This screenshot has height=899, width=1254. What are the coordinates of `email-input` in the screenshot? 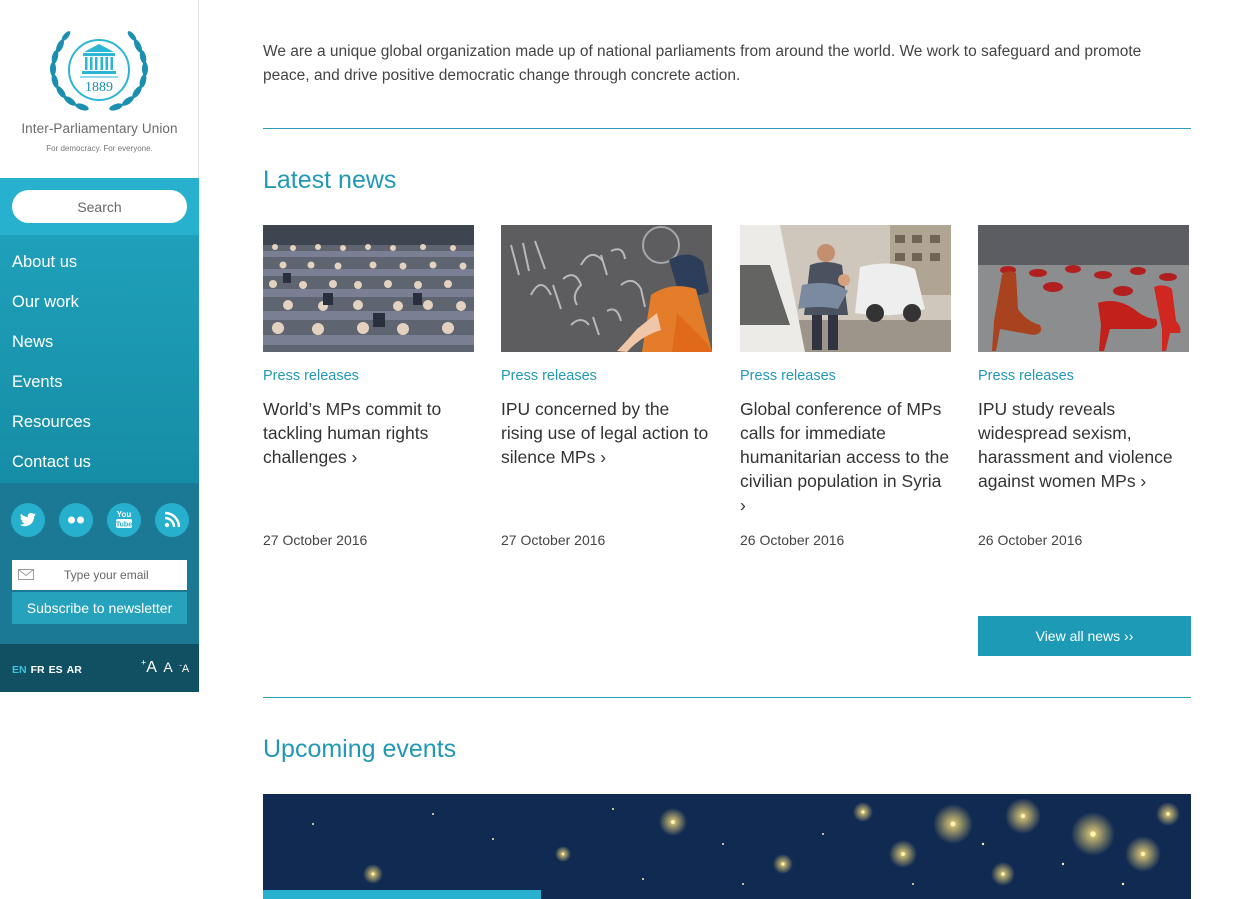 It's located at (112, 575).